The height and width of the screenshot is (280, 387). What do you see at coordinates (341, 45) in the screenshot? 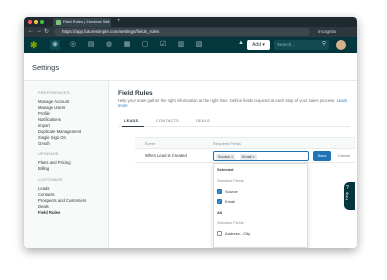
I see `user-avatar` at bounding box center [341, 45].